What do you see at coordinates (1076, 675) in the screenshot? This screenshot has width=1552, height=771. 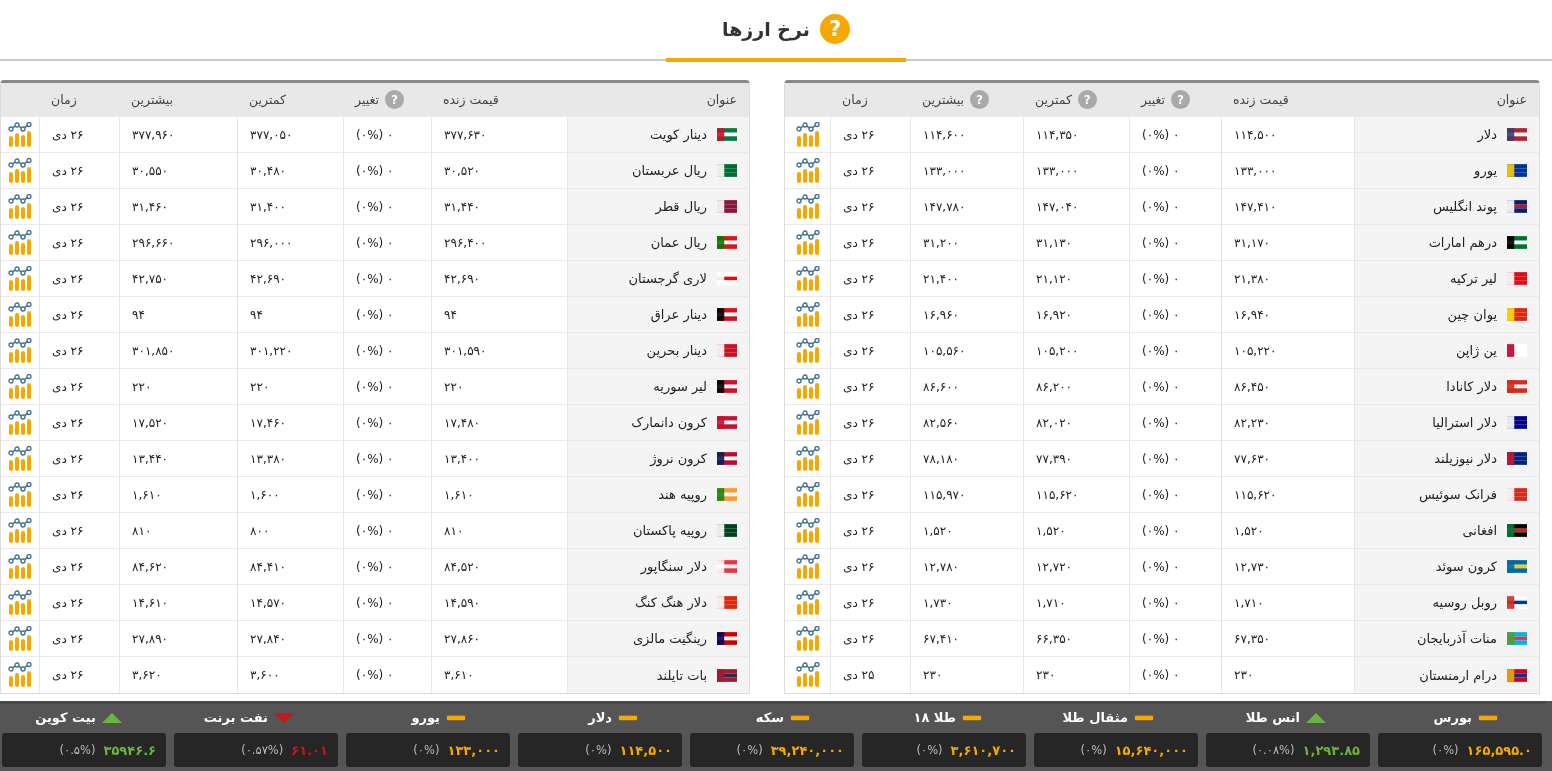 I see `table-cell: ۲۳۰` at bounding box center [1076, 675].